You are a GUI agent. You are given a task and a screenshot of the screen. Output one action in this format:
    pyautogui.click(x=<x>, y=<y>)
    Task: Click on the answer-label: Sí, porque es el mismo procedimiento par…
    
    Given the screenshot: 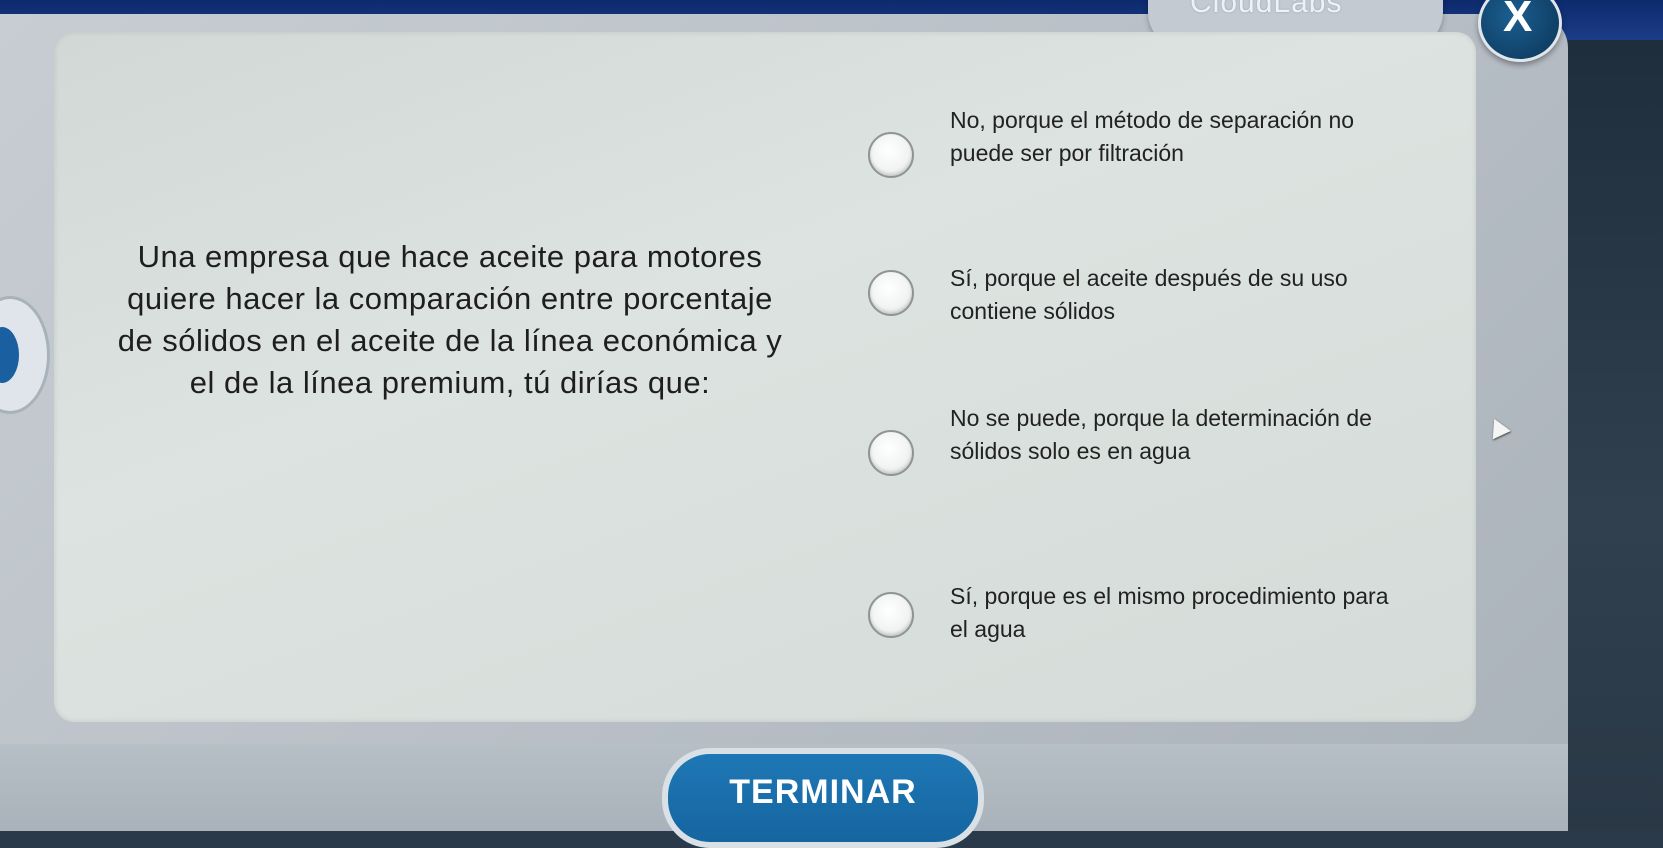 What is the action you would take?
    pyautogui.click(x=1169, y=612)
    